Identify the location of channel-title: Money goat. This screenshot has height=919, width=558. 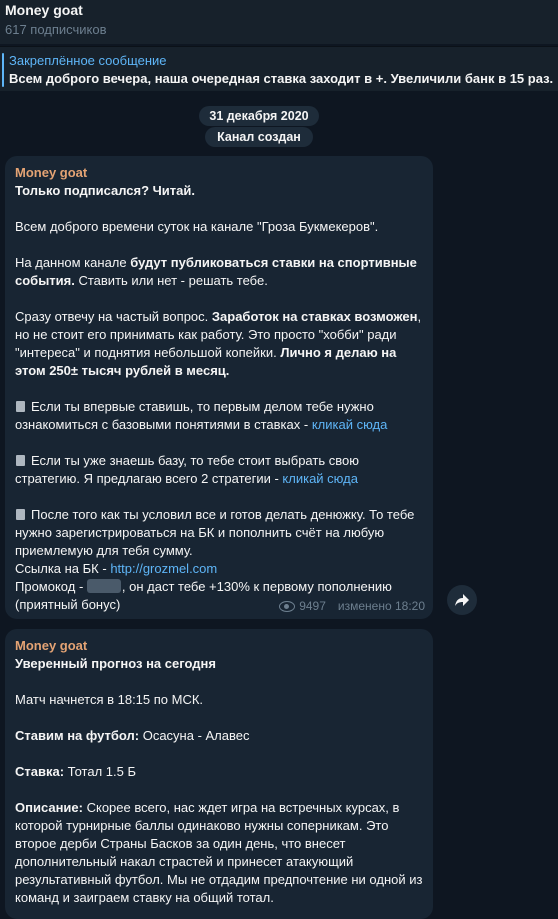
(44, 10).